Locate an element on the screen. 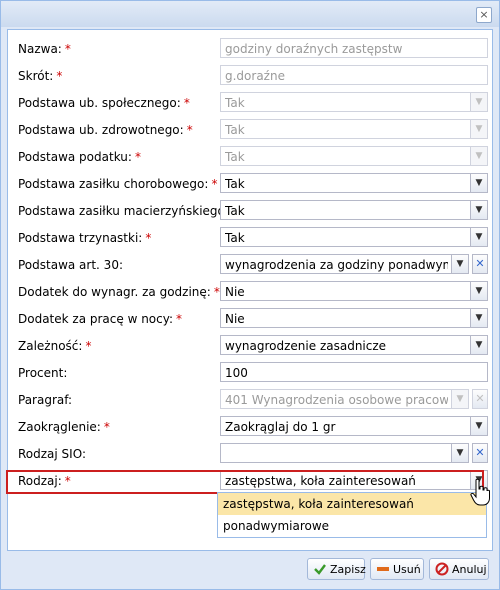 This screenshot has width=500, height=590. field-label: Skrót: * is located at coordinates (40, 76).